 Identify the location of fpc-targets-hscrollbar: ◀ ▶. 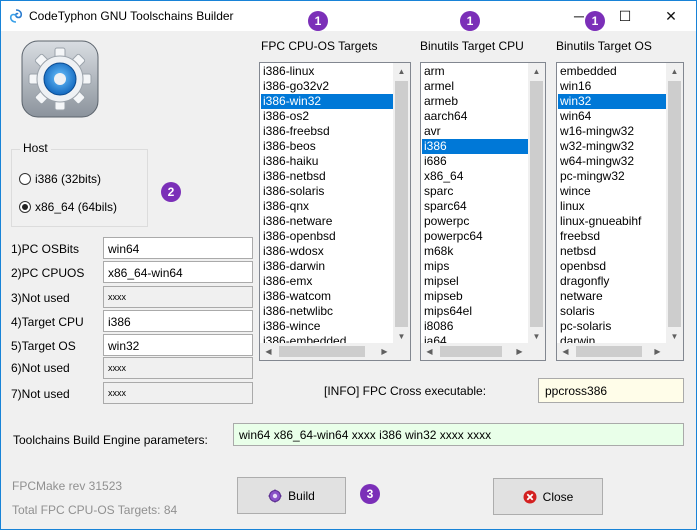
(326, 351).